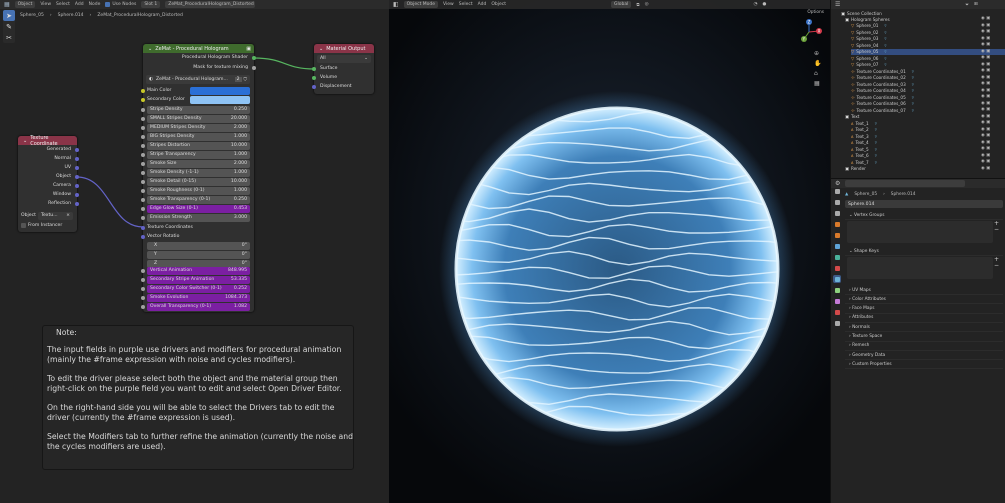  Describe the element at coordinates (818, 63) in the screenshot. I see `pan-hand-icon: ✋` at that location.